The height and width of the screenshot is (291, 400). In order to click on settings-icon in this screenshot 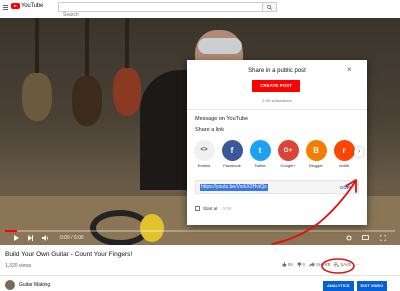, I will do `click(349, 238)`.